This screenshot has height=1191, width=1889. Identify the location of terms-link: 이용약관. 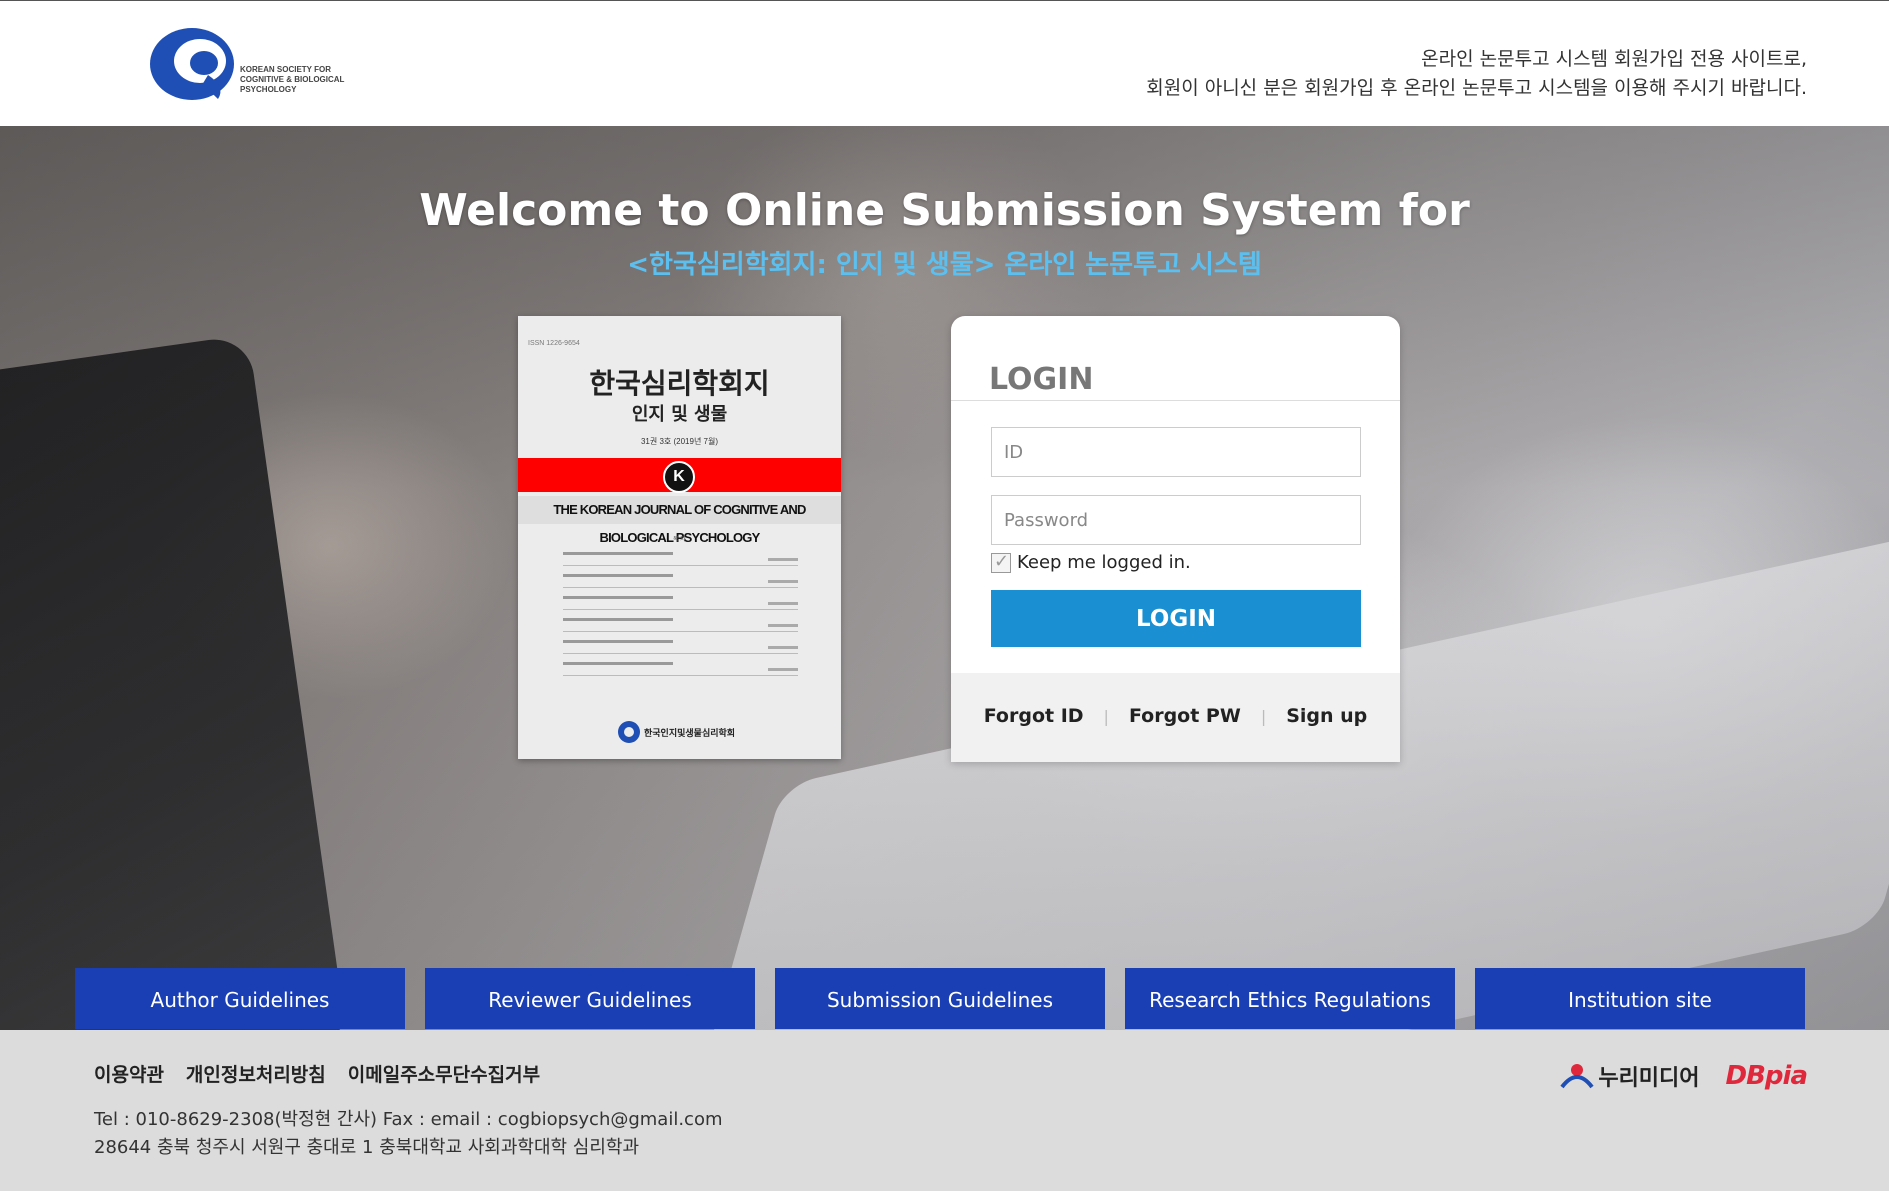
(129, 1073).